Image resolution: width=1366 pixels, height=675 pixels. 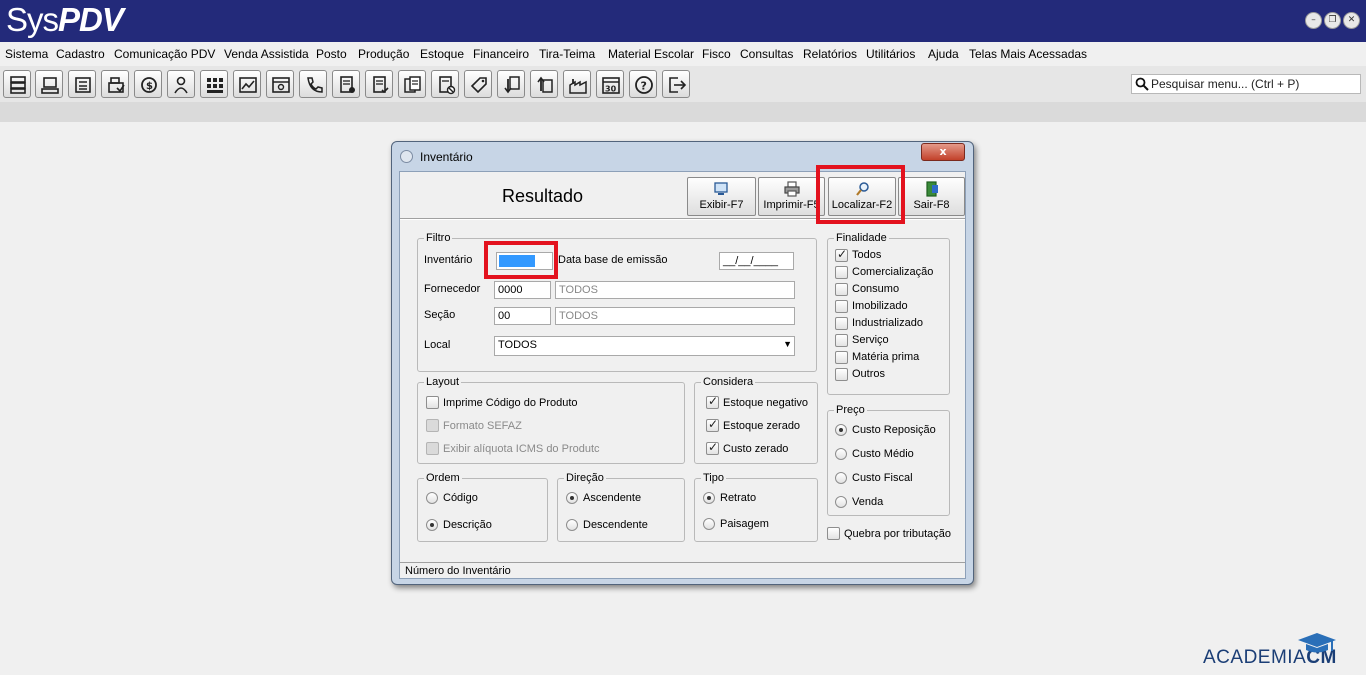 What do you see at coordinates (313, 84) in the screenshot?
I see `phone-icon` at bounding box center [313, 84].